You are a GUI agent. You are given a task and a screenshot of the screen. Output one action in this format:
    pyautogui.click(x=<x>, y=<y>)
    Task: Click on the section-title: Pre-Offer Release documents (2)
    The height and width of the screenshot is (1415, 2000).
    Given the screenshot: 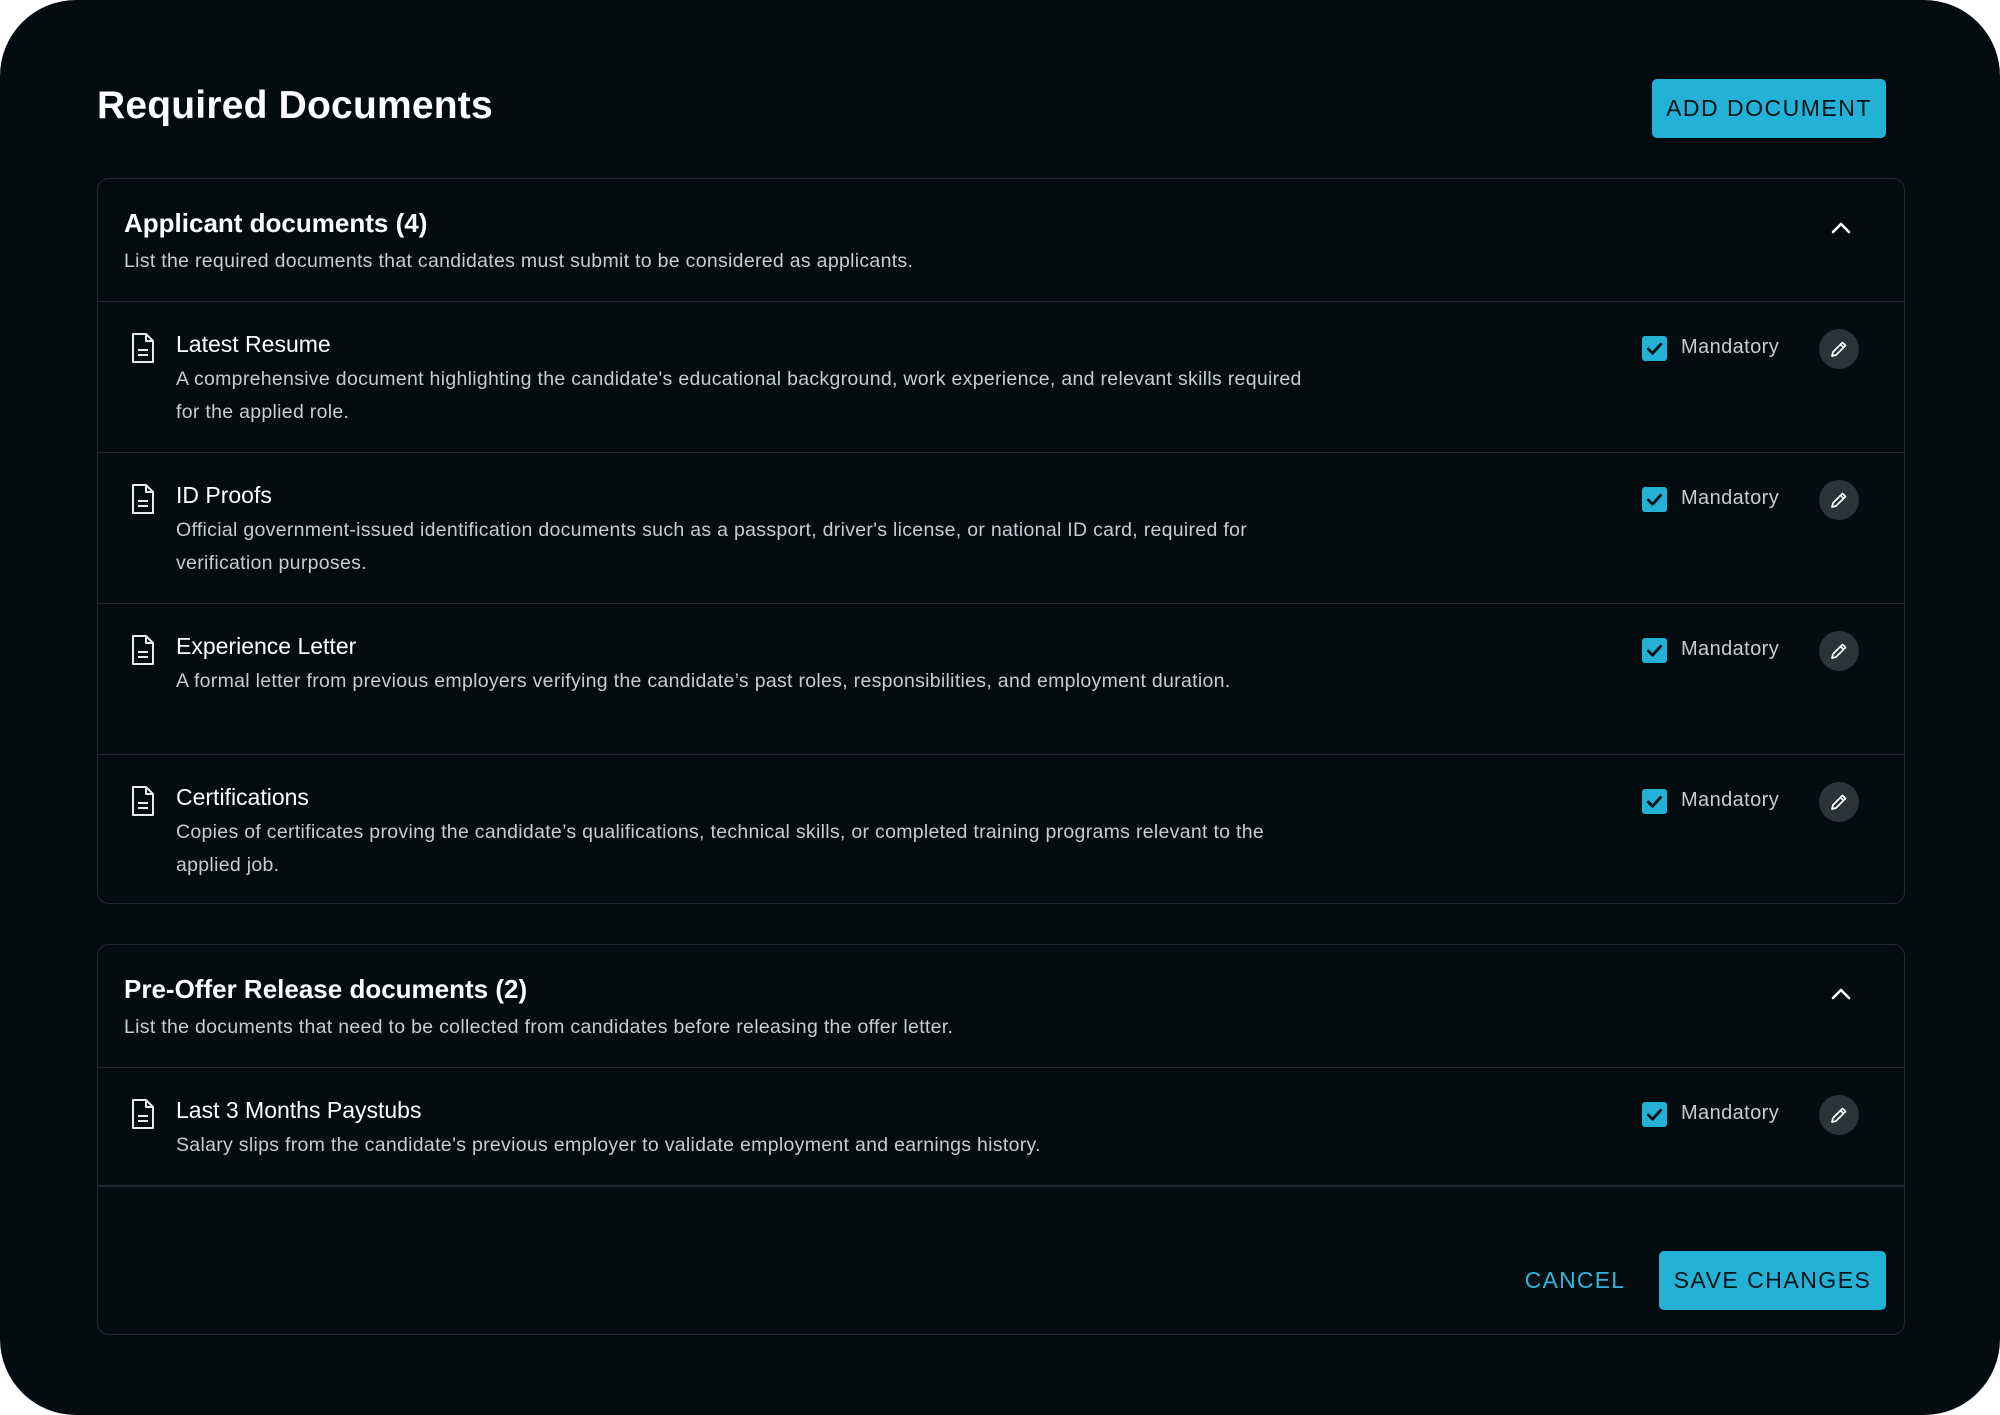 What is the action you would take?
    pyautogui.click(x=326, y=989)
    